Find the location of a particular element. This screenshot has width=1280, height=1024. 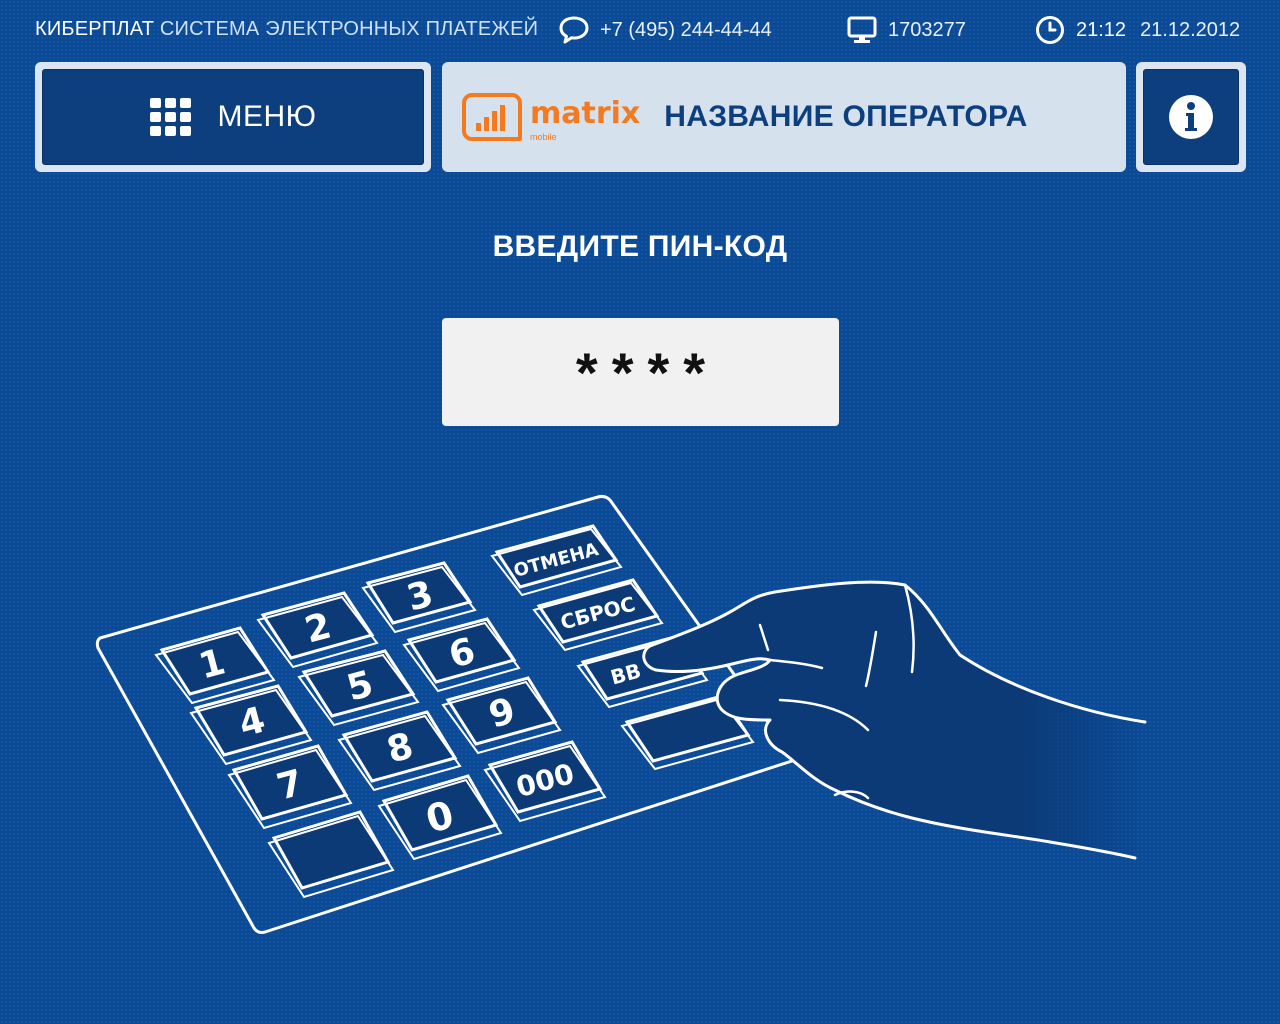

operator-name: НАЗВАНИЕ ОПЕРАТОРА is located at coordinates (846, 116).